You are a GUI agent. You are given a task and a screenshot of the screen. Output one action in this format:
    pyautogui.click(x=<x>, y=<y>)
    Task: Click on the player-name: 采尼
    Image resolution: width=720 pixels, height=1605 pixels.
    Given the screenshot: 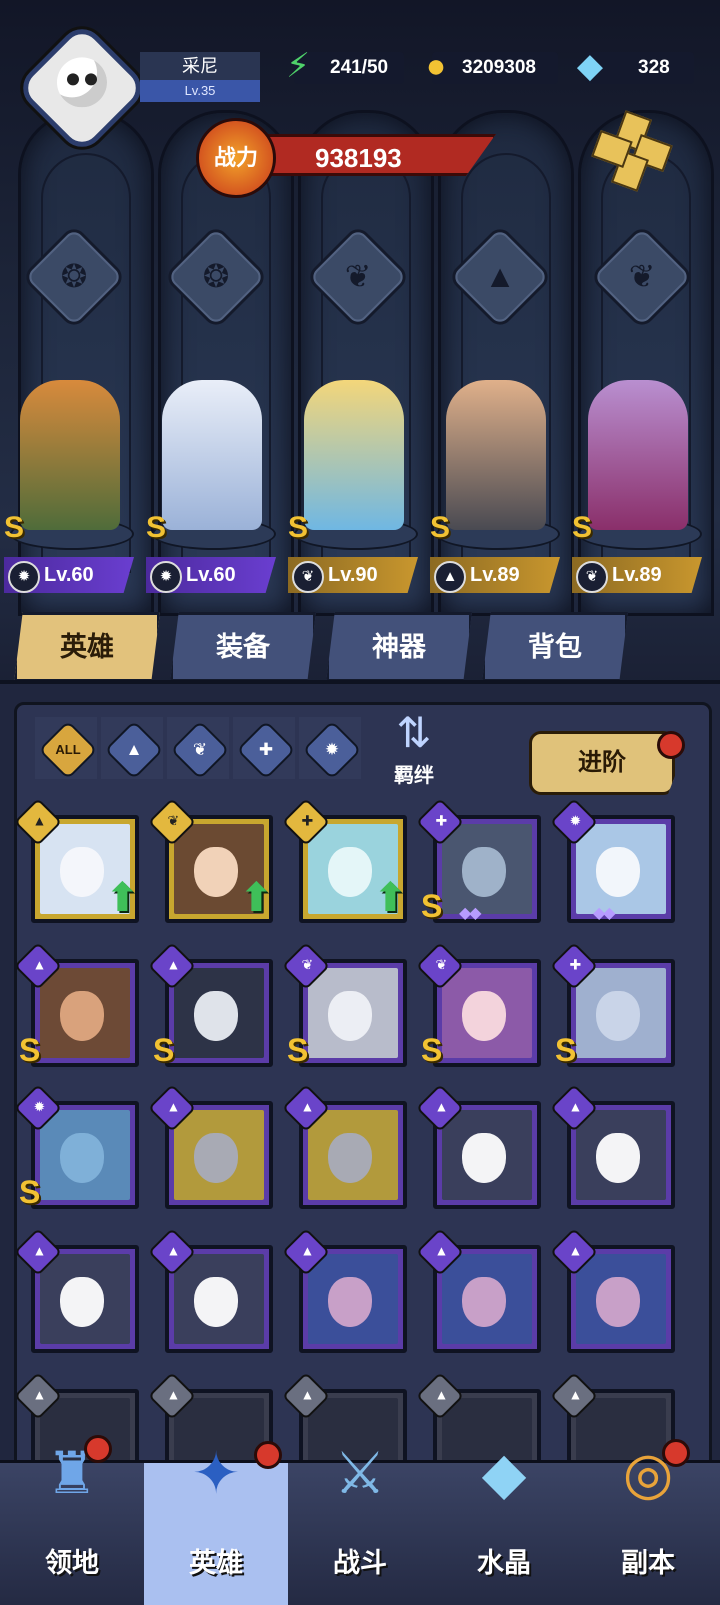 What is the action you would take?
    pyautogui.click(x=200, y=66)
    